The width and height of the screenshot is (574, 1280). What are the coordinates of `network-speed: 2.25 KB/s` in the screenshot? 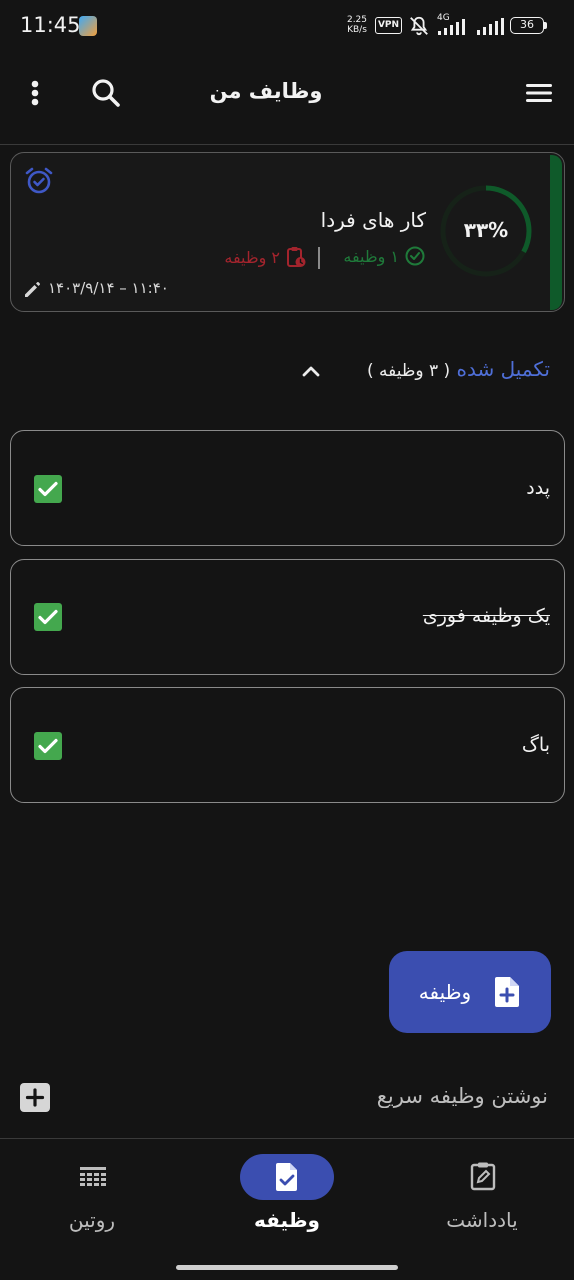 It's located at (357, 25).